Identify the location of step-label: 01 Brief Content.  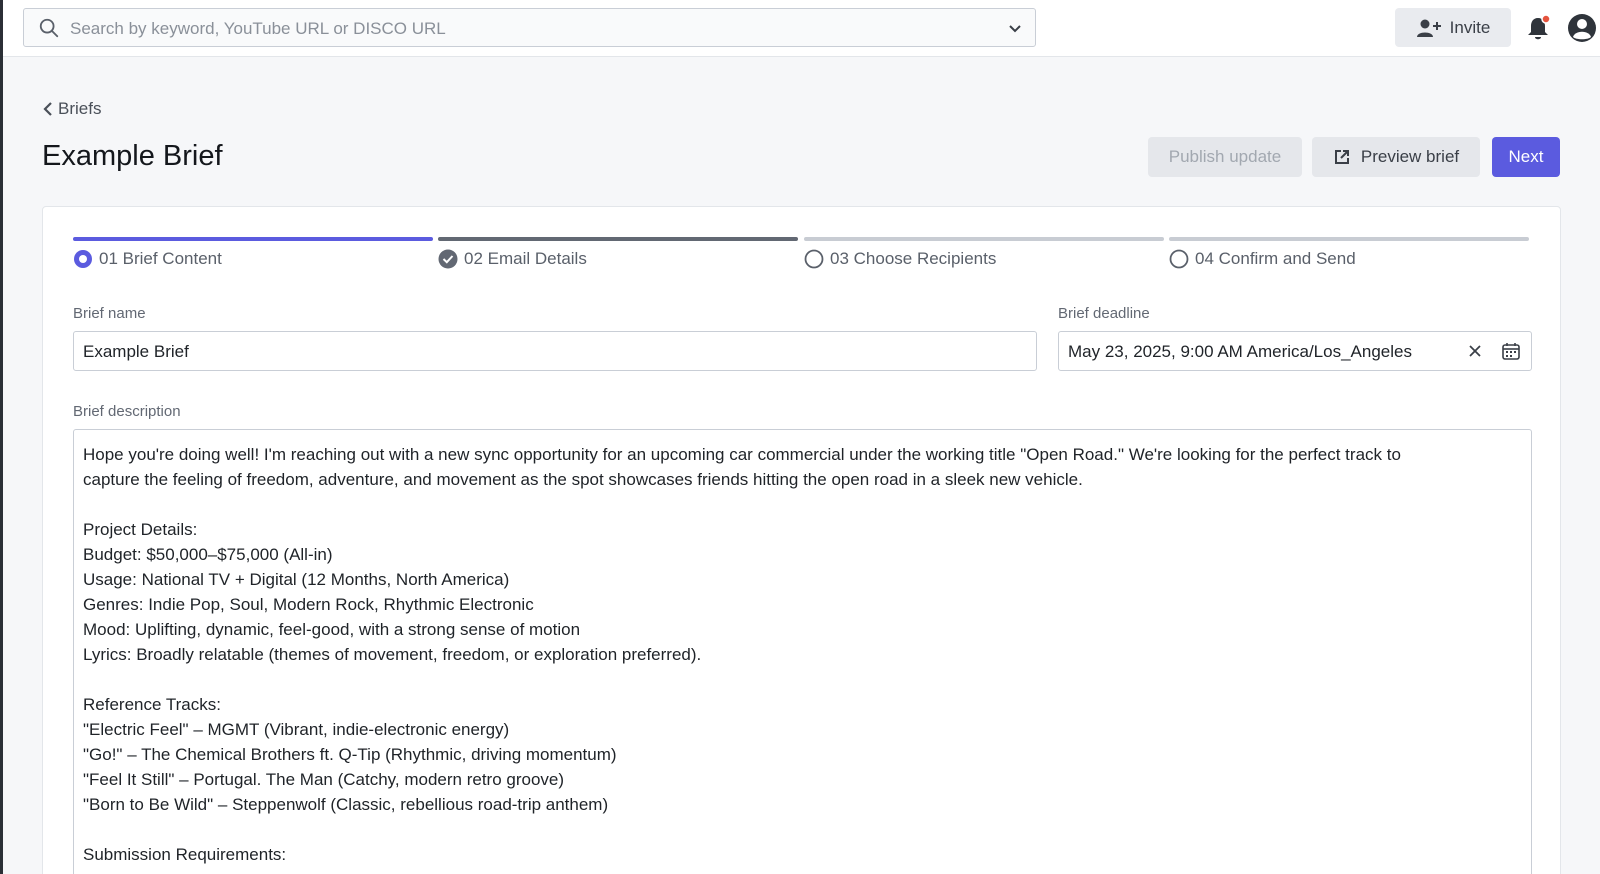
(160, 258).